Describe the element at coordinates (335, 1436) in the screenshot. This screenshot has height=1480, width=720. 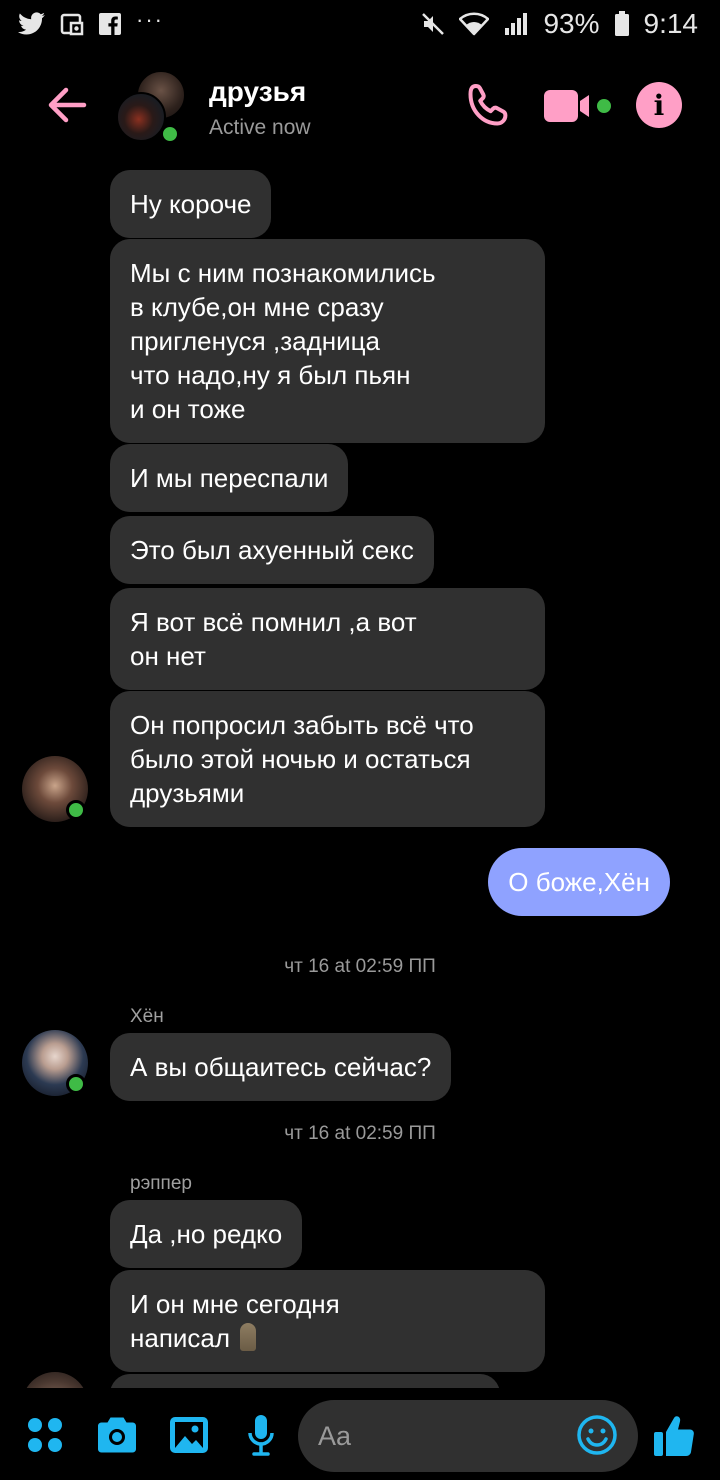
I see `message-input-placeholder: Aa` at that location.